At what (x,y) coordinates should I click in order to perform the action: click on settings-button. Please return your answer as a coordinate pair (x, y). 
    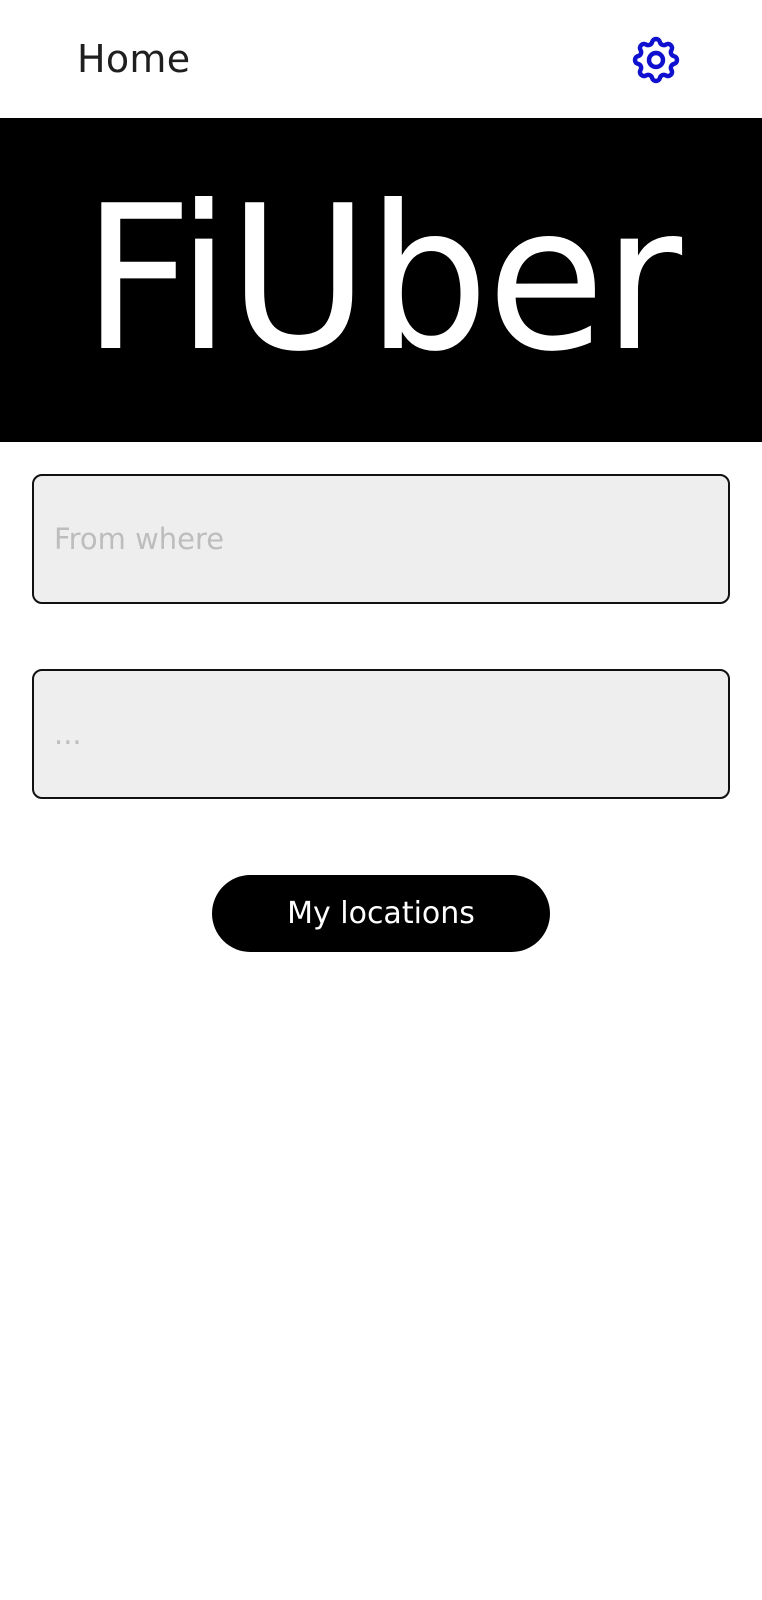
    Looking at the image, I should click on (656, 60).